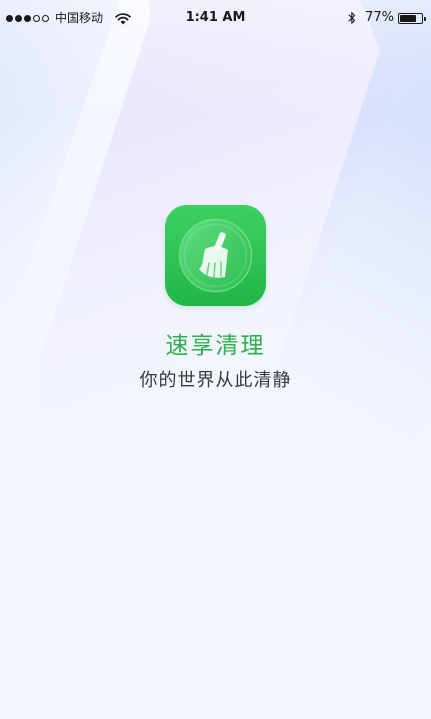  I want to click on app-icon, so click(215, 255).